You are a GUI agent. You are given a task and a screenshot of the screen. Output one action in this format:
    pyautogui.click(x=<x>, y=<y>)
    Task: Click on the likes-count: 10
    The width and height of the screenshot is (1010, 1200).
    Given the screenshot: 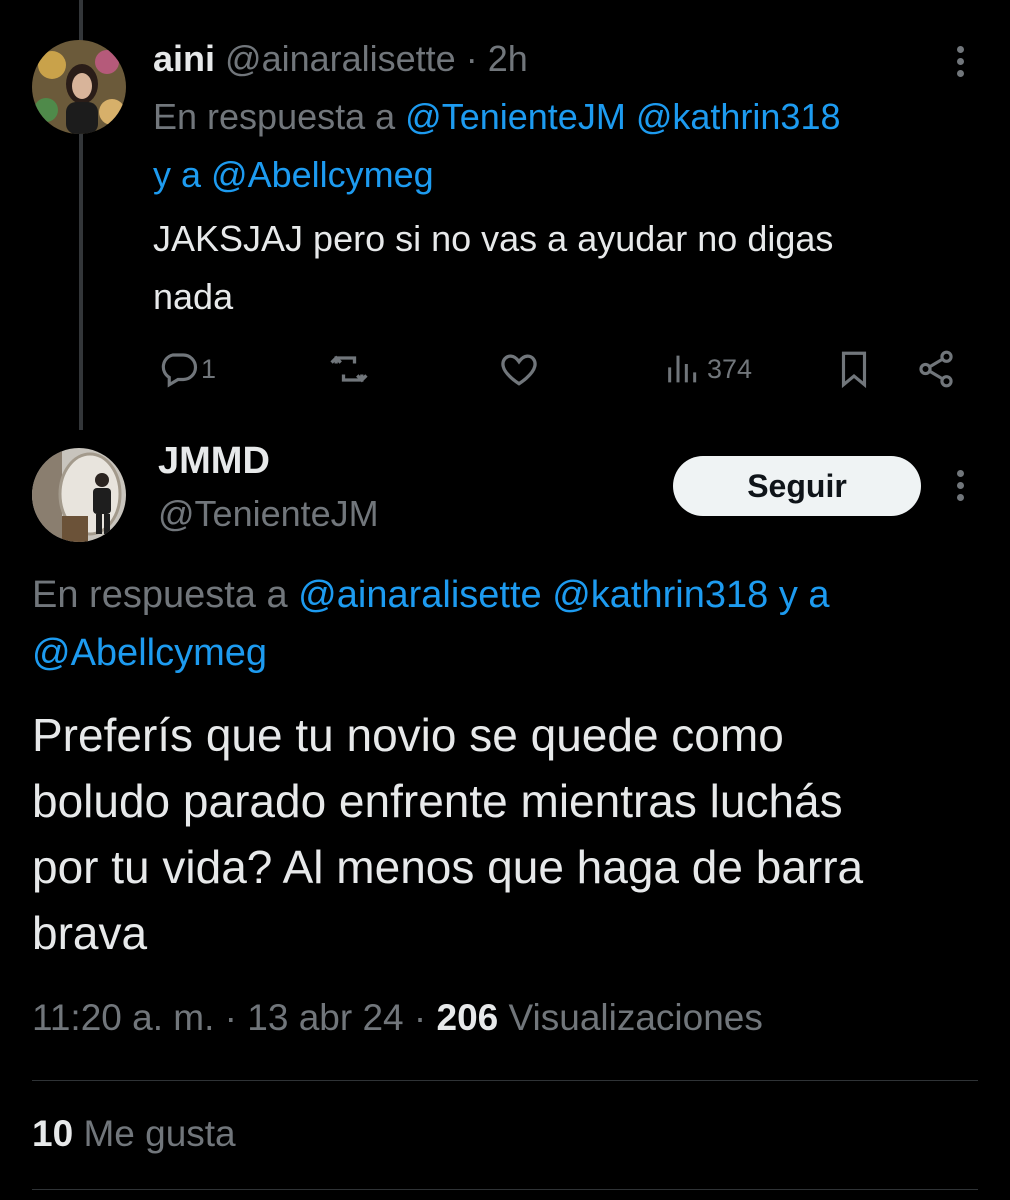 What is the action you would take?
    pyautogui.click(x=53, y=1133)
    